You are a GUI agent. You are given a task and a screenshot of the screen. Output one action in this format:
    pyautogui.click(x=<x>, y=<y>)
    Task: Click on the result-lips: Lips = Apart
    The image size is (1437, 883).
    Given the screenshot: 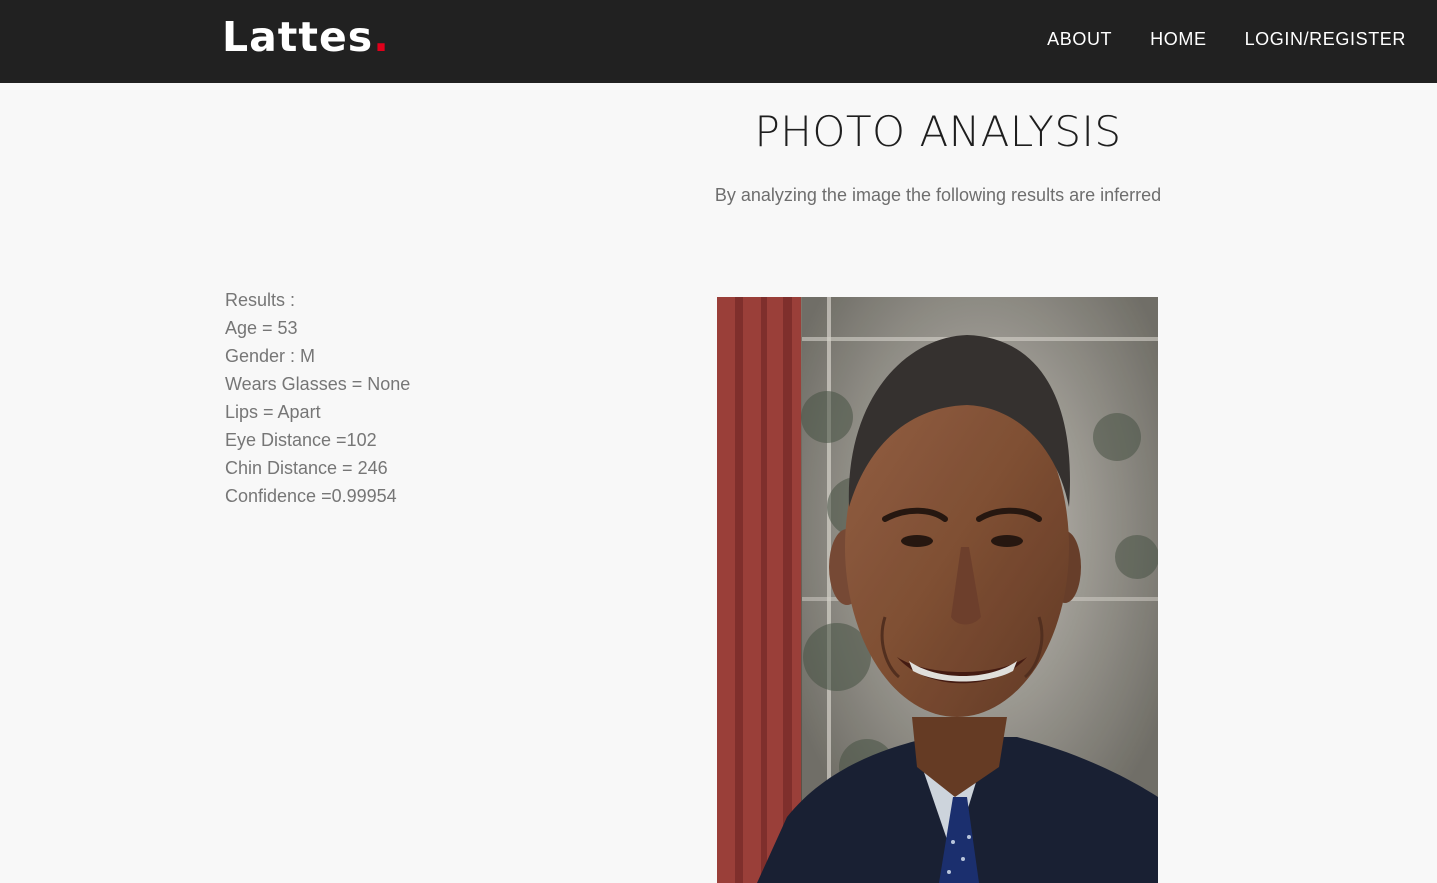 What is the action you would take?
    pyautogui.click(x=273, y=412)
    